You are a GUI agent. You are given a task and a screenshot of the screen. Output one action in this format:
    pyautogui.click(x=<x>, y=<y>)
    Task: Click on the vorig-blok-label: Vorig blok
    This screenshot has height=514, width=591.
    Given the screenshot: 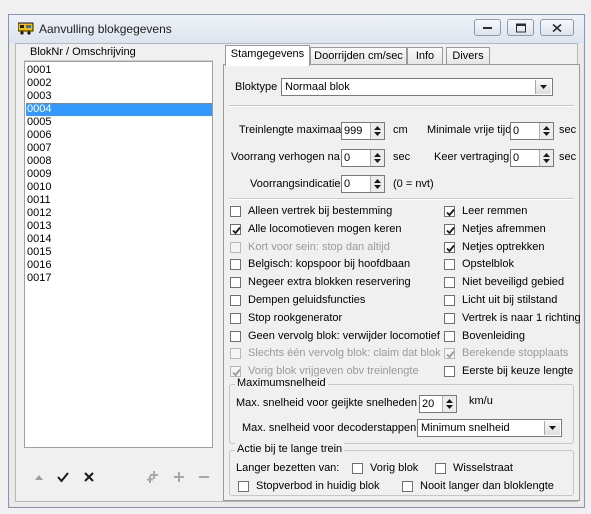 What is the action you would take?
    pyautogui.click(x=394, y=468)
    